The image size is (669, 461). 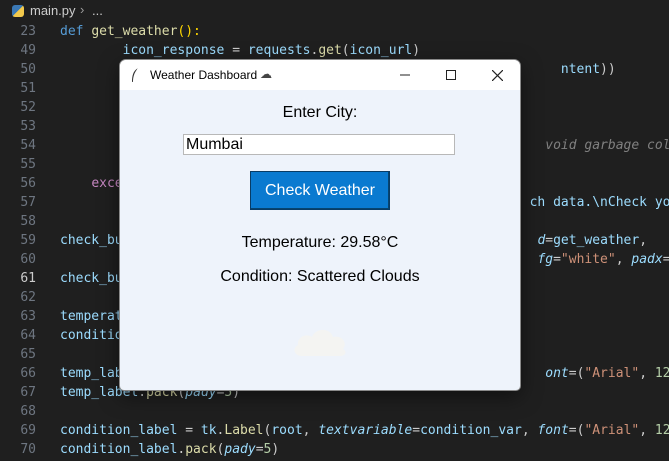 What do you see at coordinates (28, 297) in the screenshot?
I see `line-number: 62` at bounding box center [28, 297].